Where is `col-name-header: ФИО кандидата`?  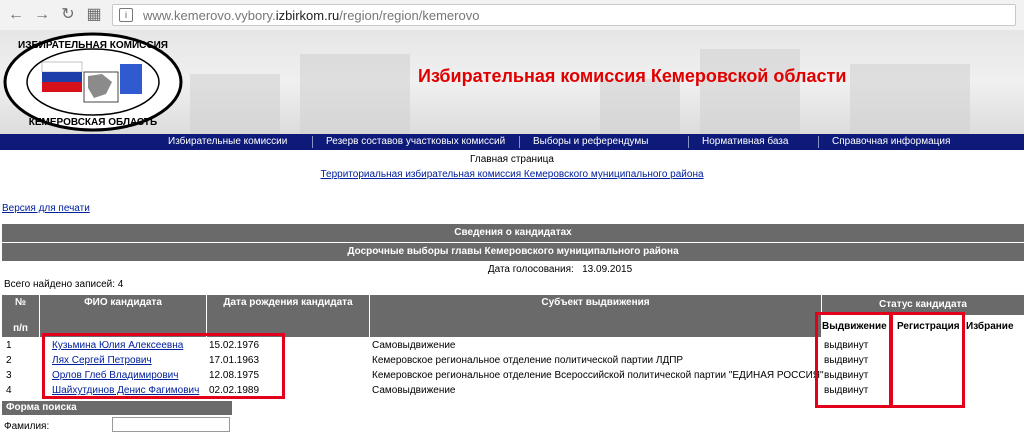
col-name-header: ФИО кандидата is located at coordinates (123, 316).